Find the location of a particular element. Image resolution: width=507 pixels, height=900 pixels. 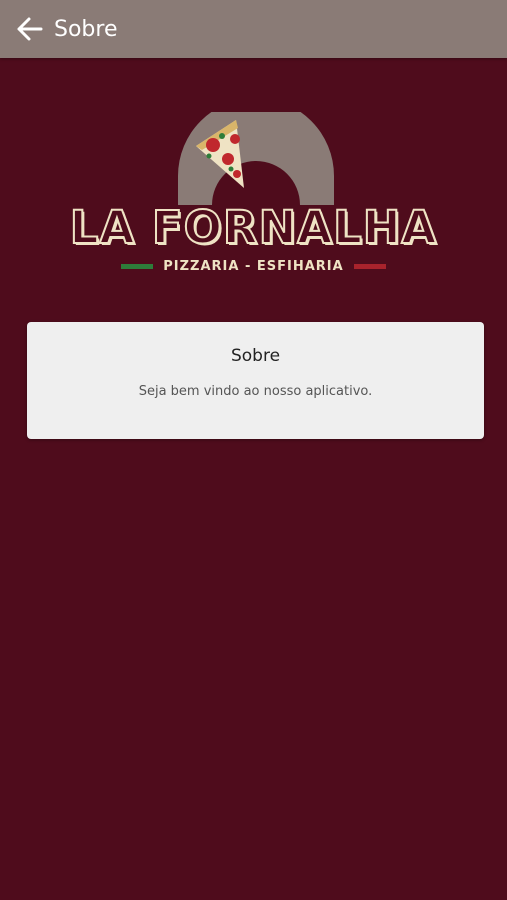

brand-name: LA FORNALHA is located at coordinates (253, 227).